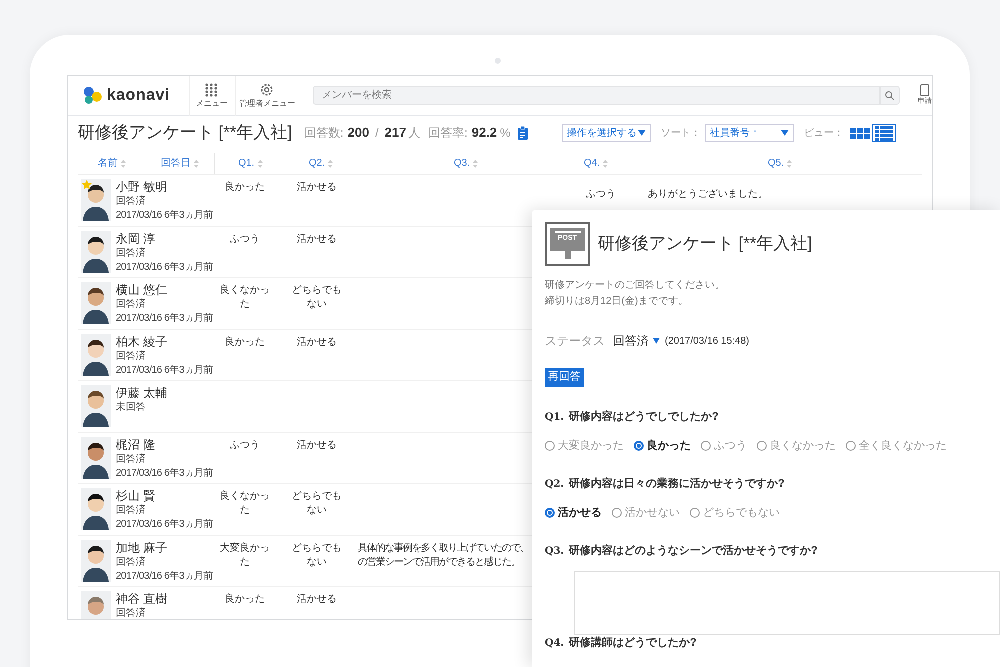 This screenshot has height=667, width=1000. What do you see at coordinates (359, 133) in the screenshot?
I see `answer-count: 200` at bounding box center [359, 133].